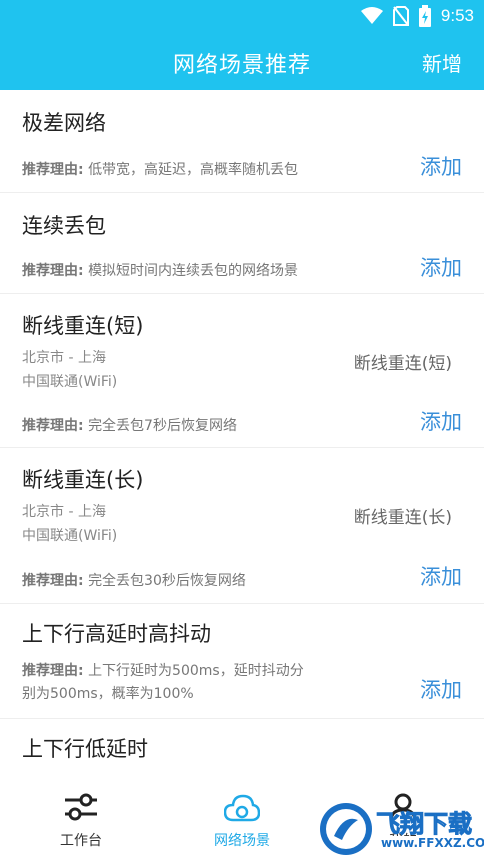 This screenshot has width=484, height=862. I want to click on wifi-icon, so click(371, 15).